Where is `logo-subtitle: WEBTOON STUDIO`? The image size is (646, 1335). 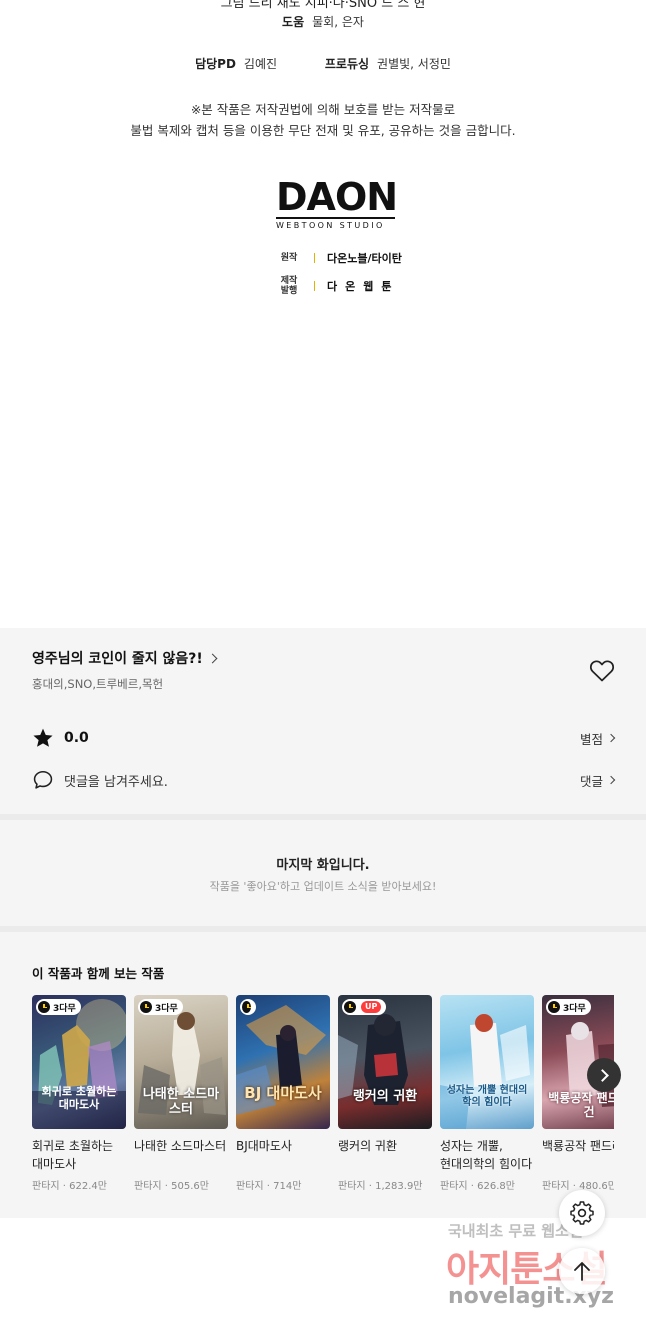
logo-subtitle: WEBTOON STUDIO is located at coordinates (330, 225).